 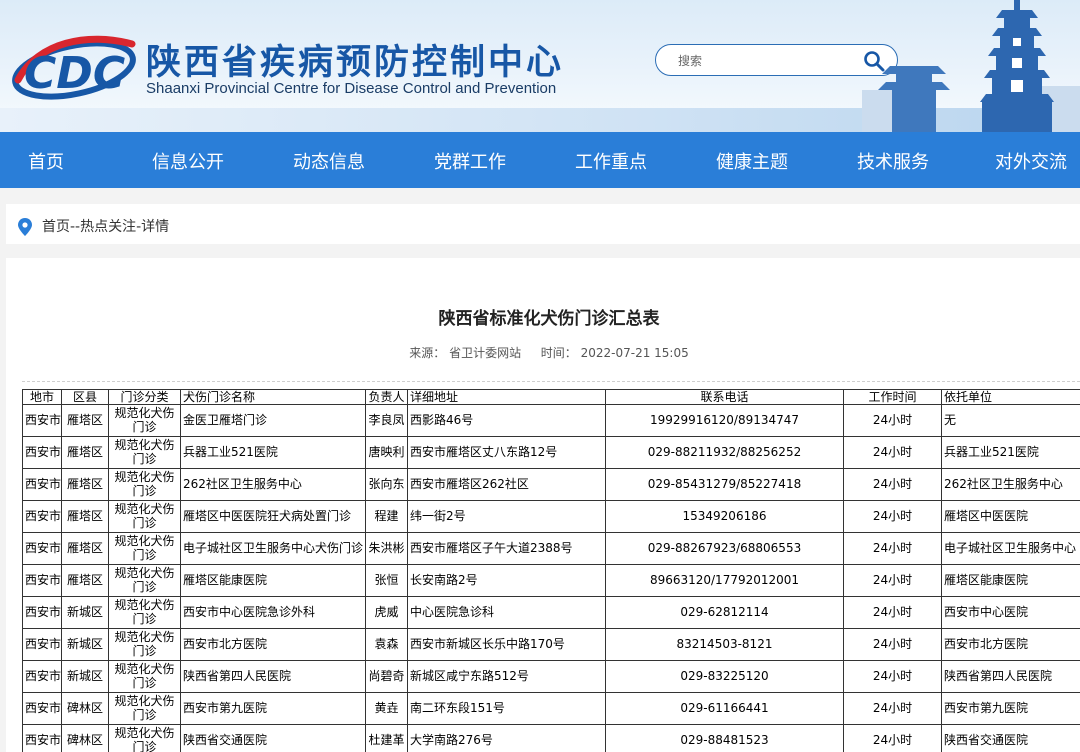 What do you see at coordinates (1031, 160) in the screenshot?
I see `nav-item-external: 对外交流` at bounding box center [1031, 160].